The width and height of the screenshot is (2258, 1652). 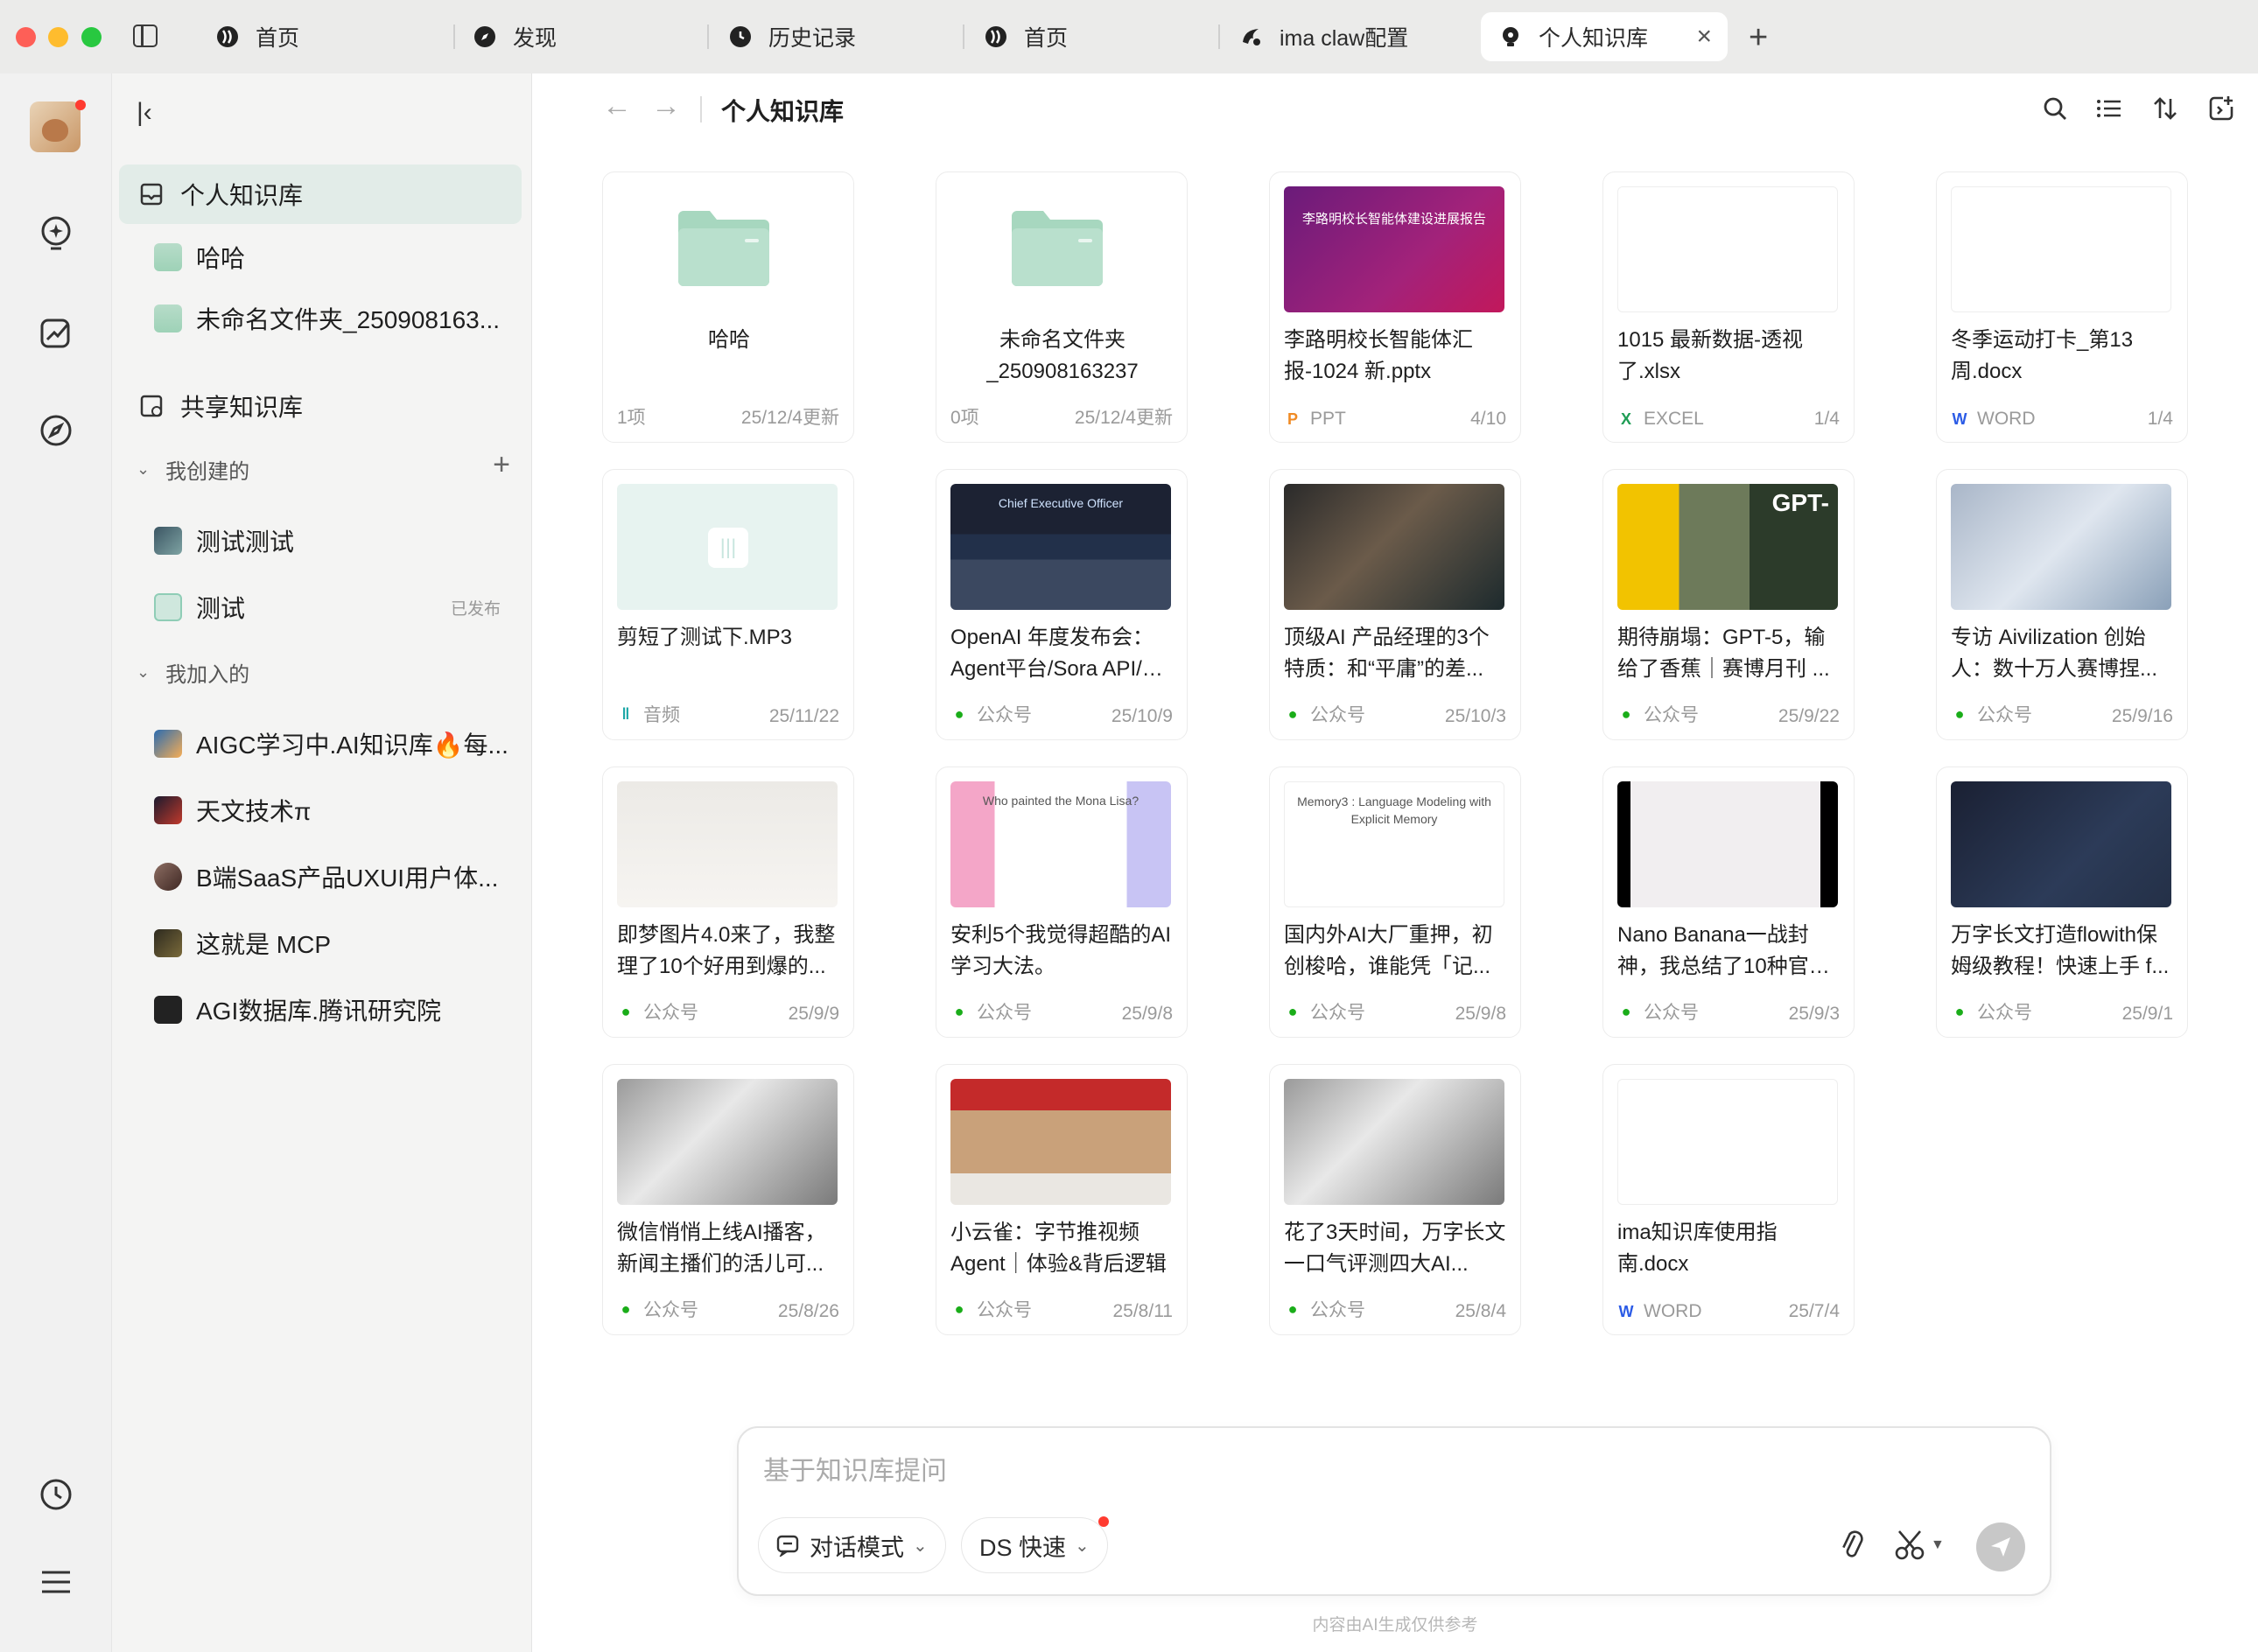 What do you see at coordinates (1920, 1545) in the screenshot?
I see `scissors-tool-icon: ▼` at bounding box center [1920, 1545].